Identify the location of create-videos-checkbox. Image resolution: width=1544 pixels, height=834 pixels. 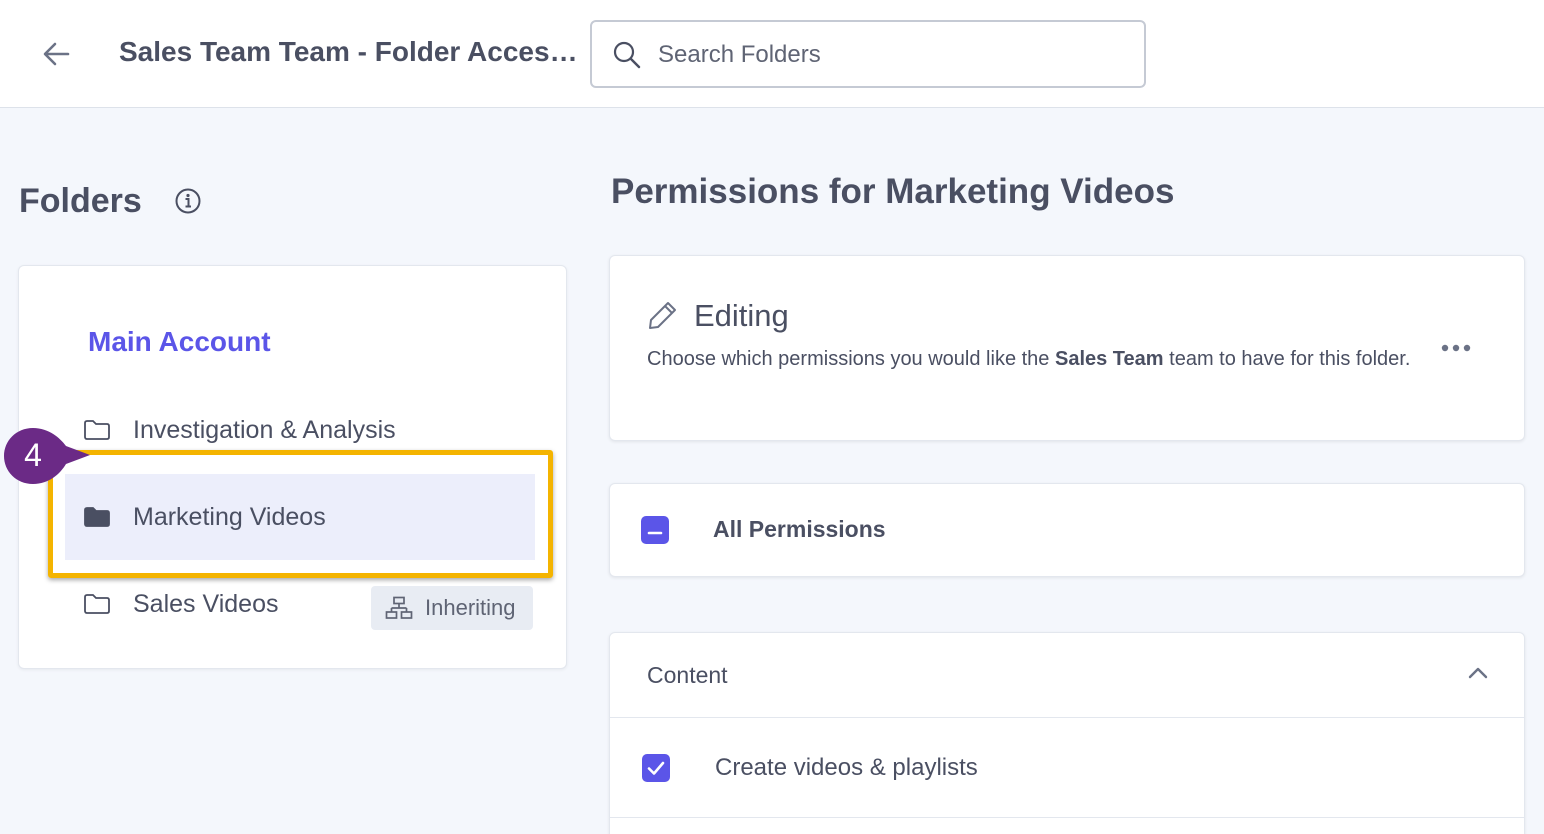
(656, 768).